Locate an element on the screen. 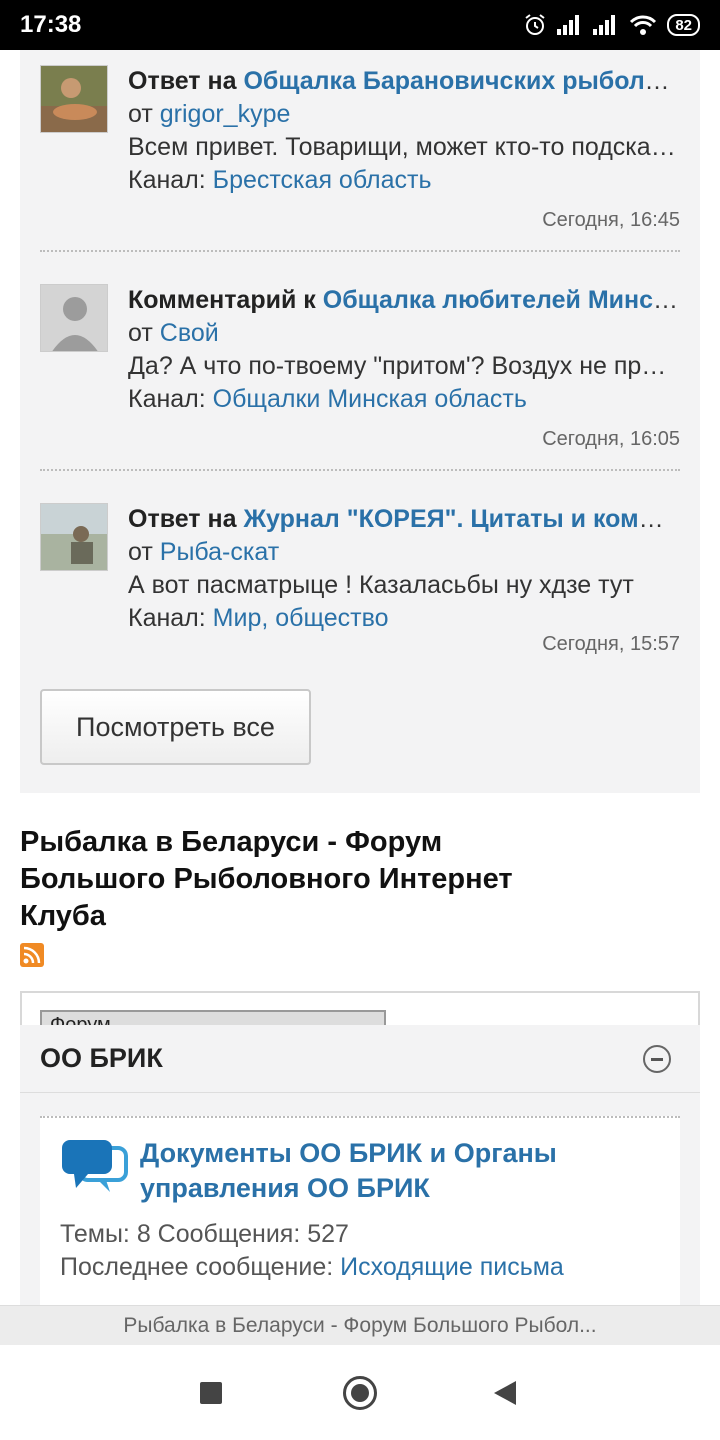  section-header: ОО БРИК is located at coordinates (360, 1059).